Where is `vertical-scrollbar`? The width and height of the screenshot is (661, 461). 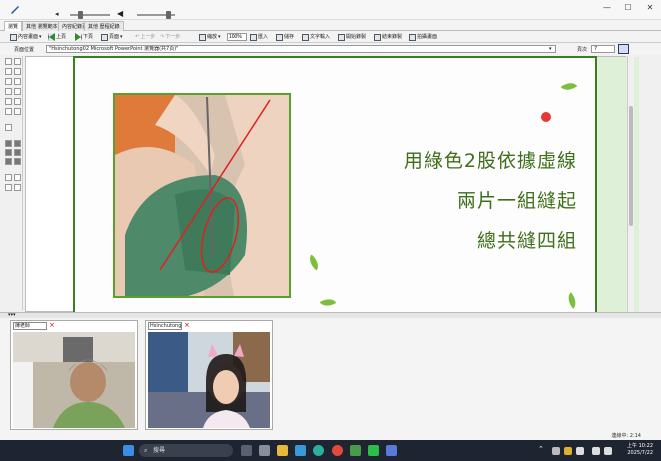 vertical-scrollbar is located at coordinates (630, 184).